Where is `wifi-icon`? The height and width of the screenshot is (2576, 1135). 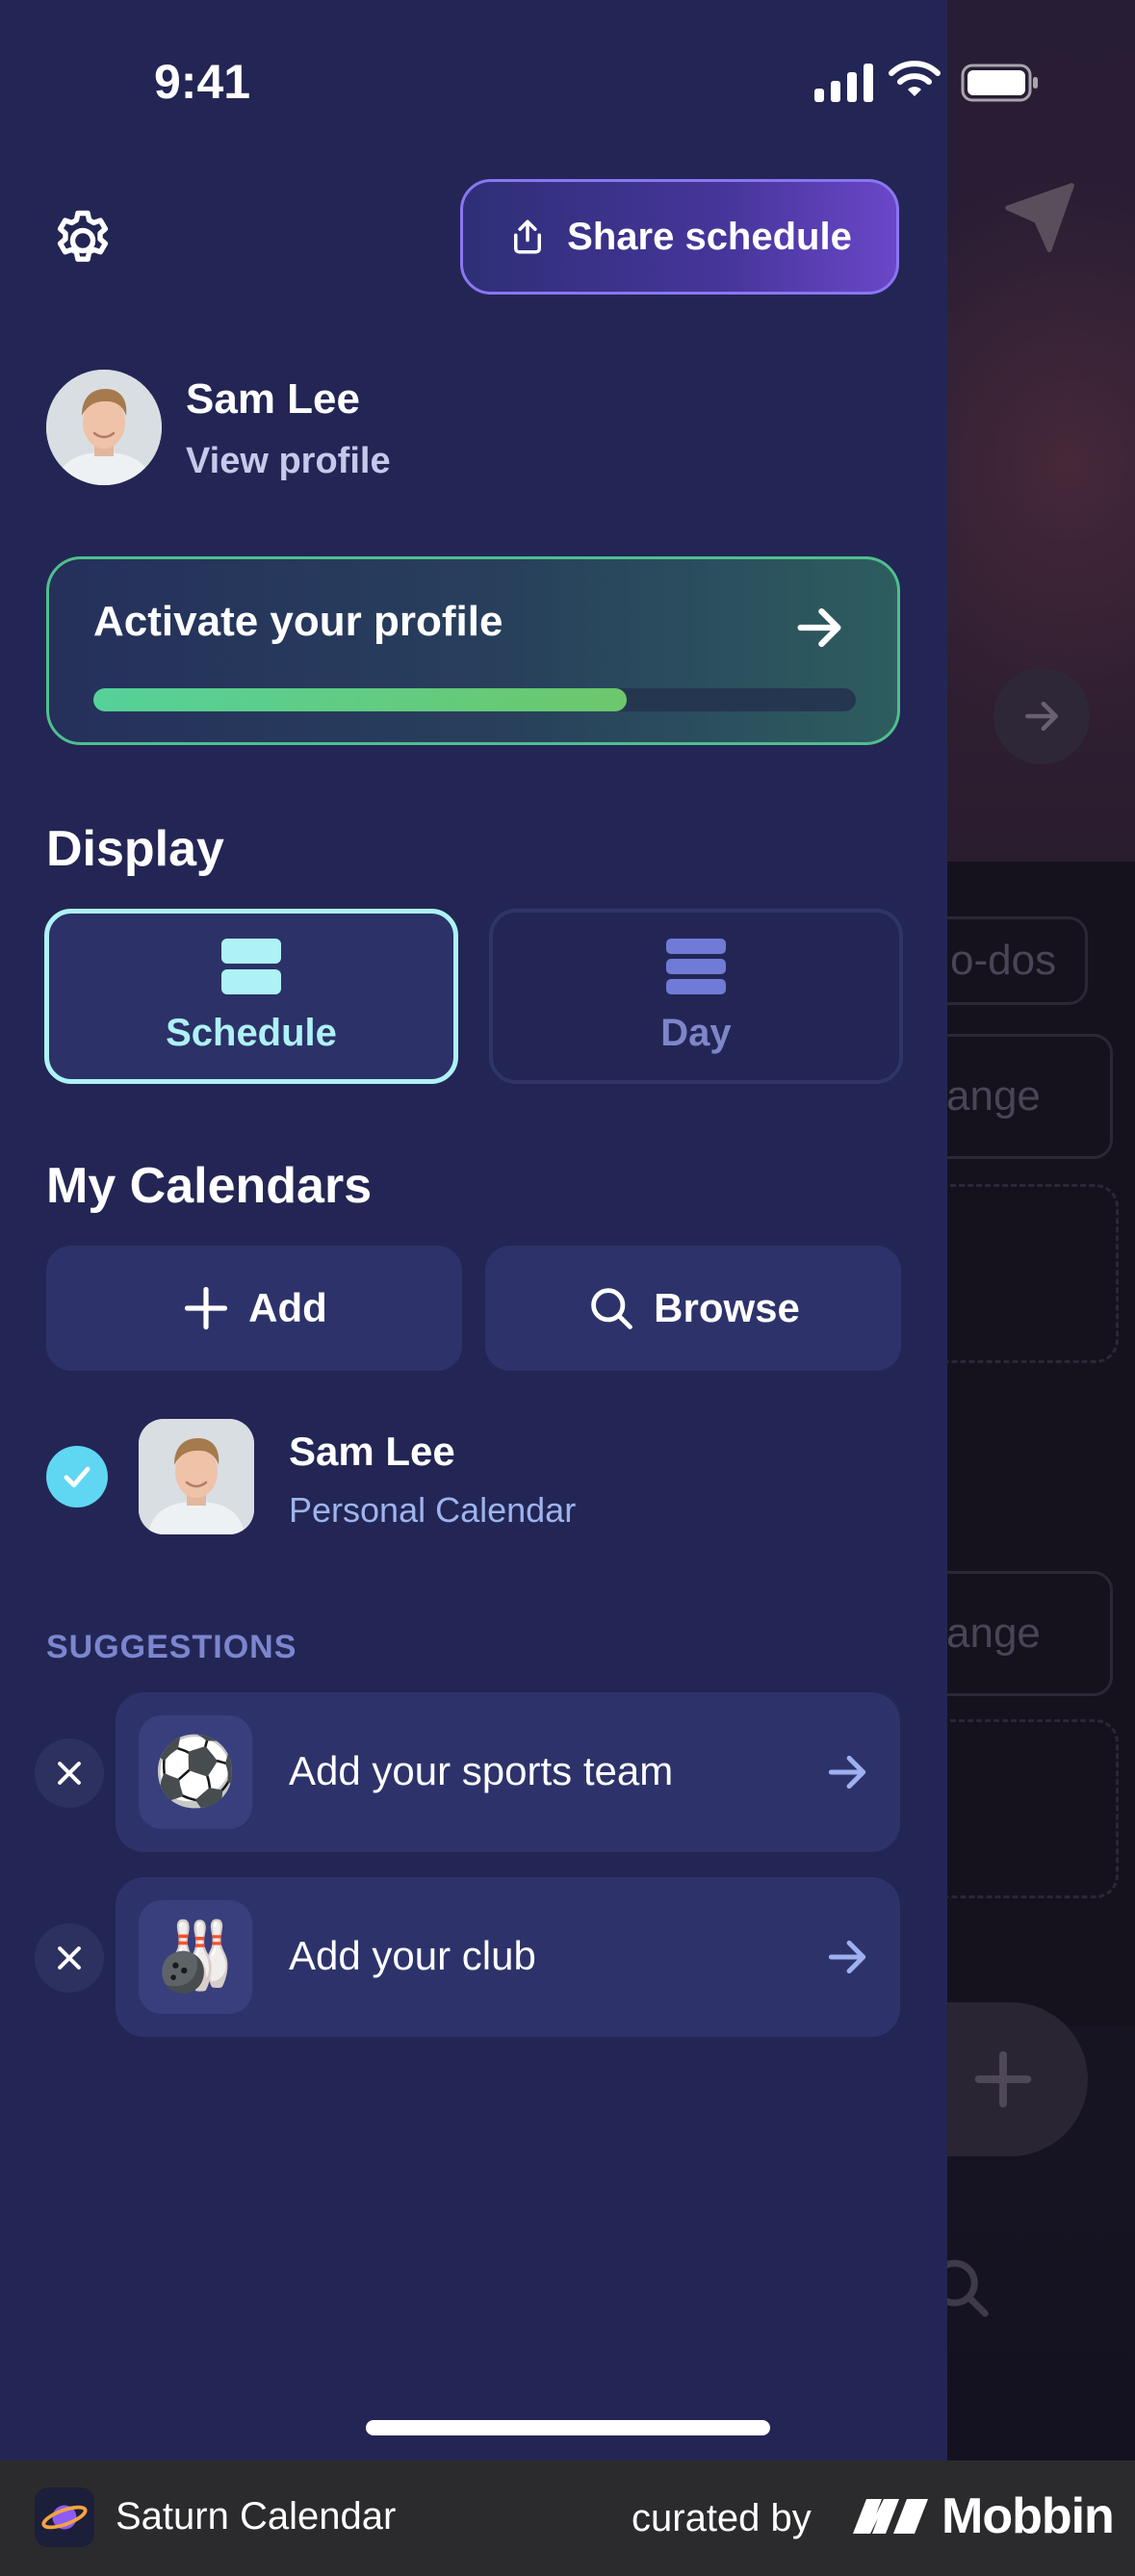 wifi-icon is located at coordinates (915, 78).